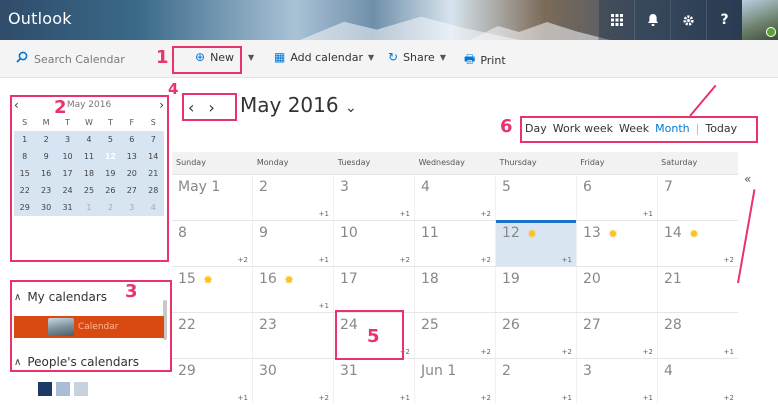 The width and height of the screenshot is (778, 405). Describe the element at coordinates (292, 243) in the screenshot. I see `day-cell: 9 +1` at that location.